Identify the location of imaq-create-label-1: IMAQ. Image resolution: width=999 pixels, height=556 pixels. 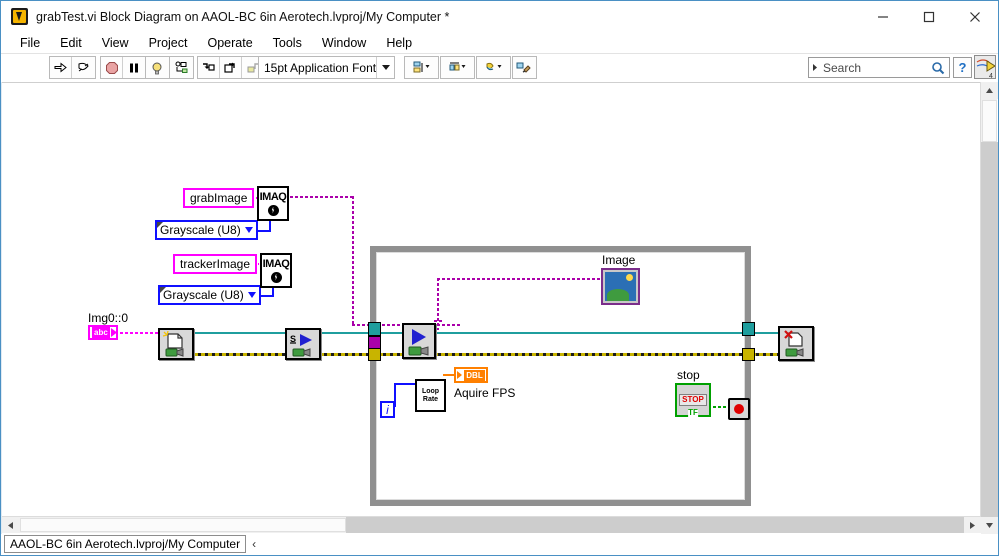
(273, 196).